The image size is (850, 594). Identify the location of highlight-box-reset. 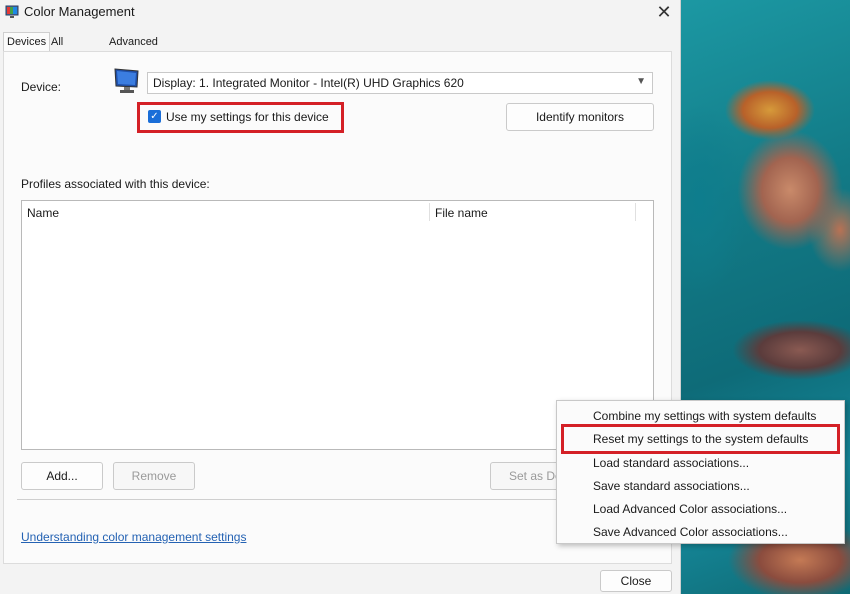
(700, 439).